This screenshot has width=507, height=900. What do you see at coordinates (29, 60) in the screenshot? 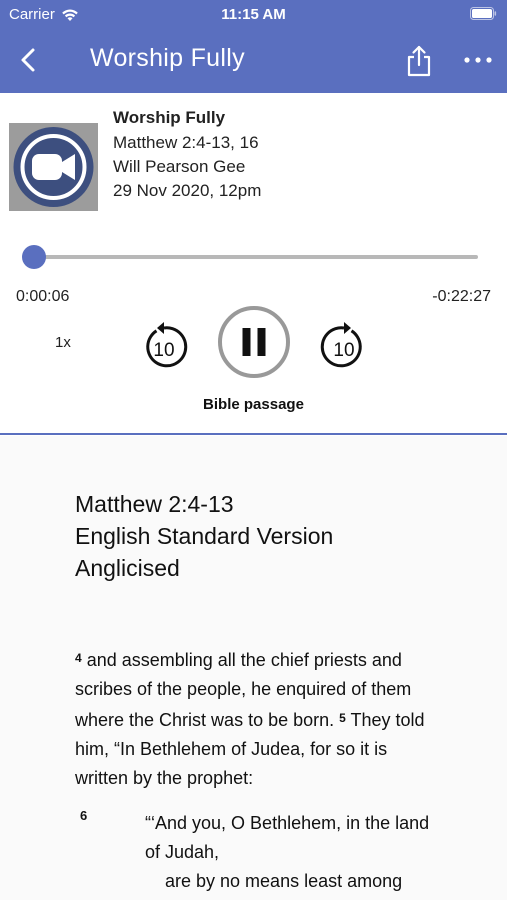
I see `back-button` at bounding box center [29, 60].